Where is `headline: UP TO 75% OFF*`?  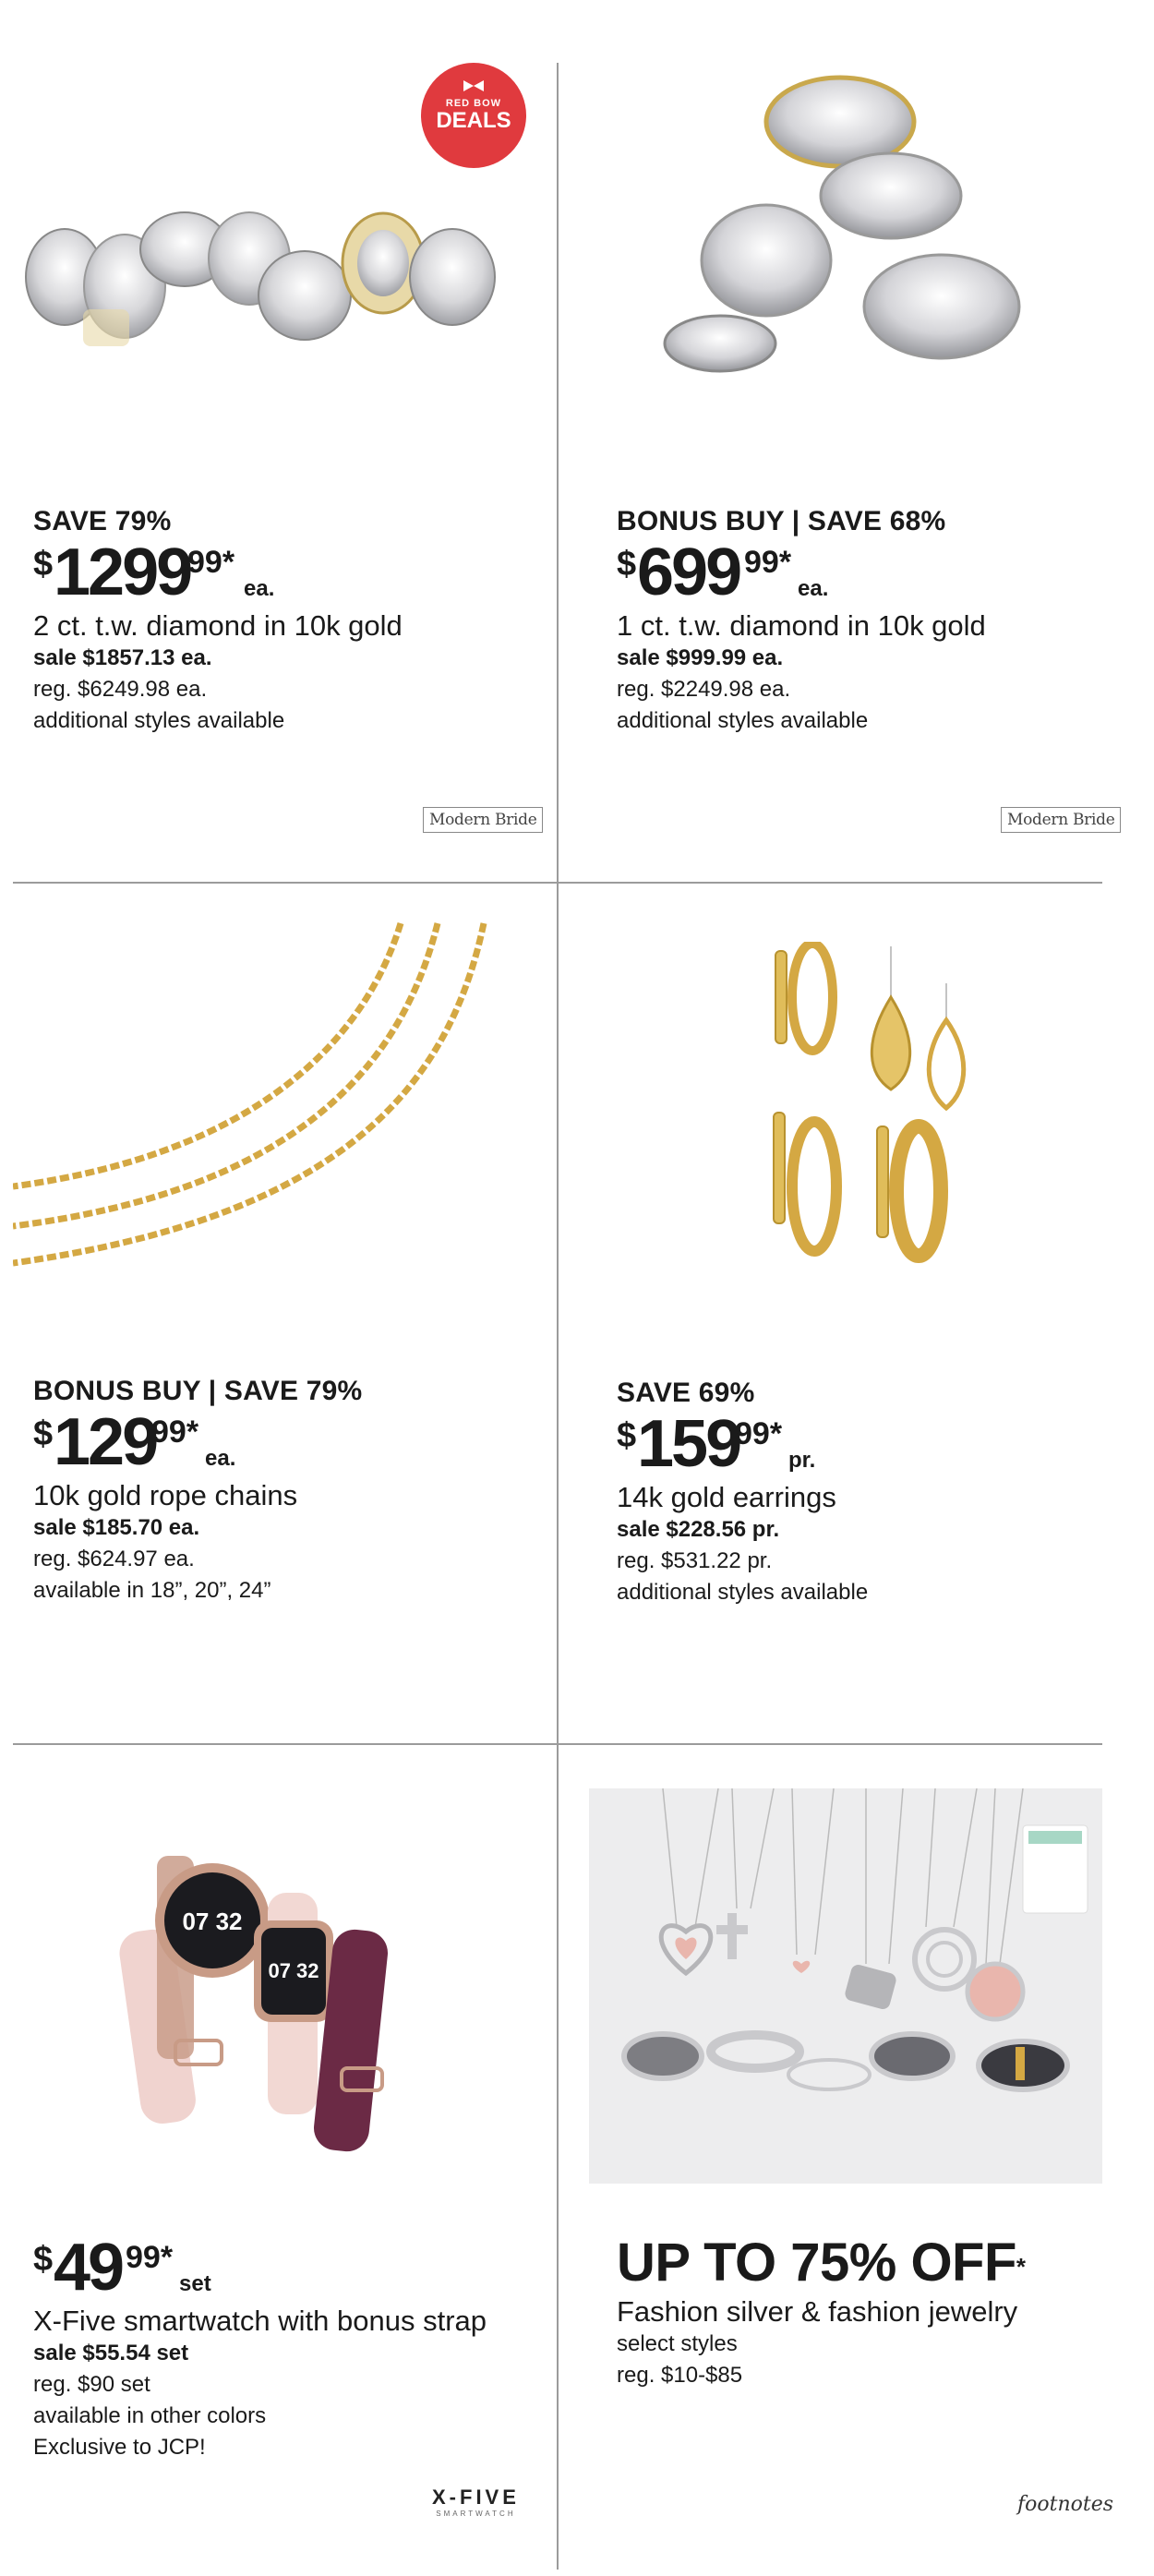 headline: UP TO 75% OFF* is located at coordinates (875, 2263).